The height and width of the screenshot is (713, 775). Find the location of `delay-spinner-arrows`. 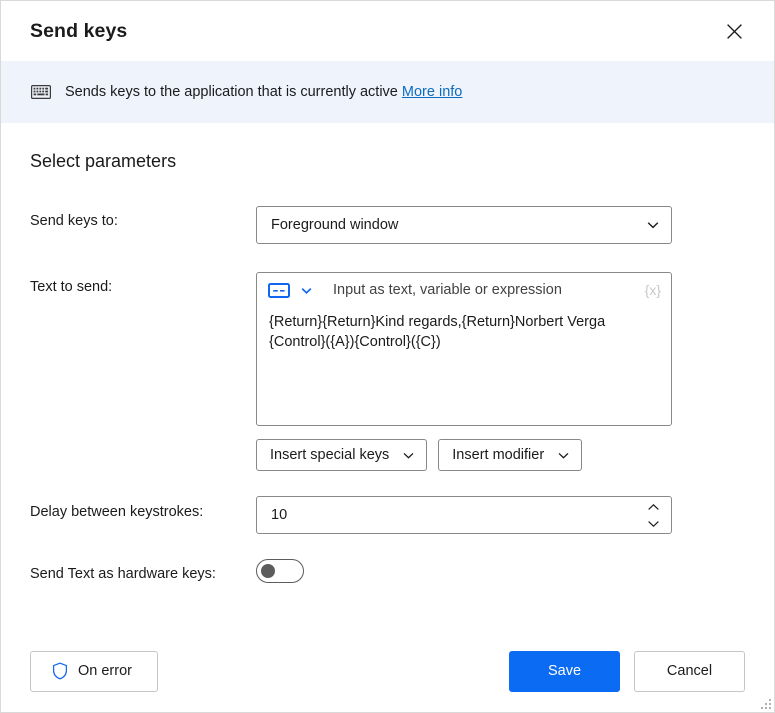

delay-spinner-arrows is located at coordinates (655, 515).